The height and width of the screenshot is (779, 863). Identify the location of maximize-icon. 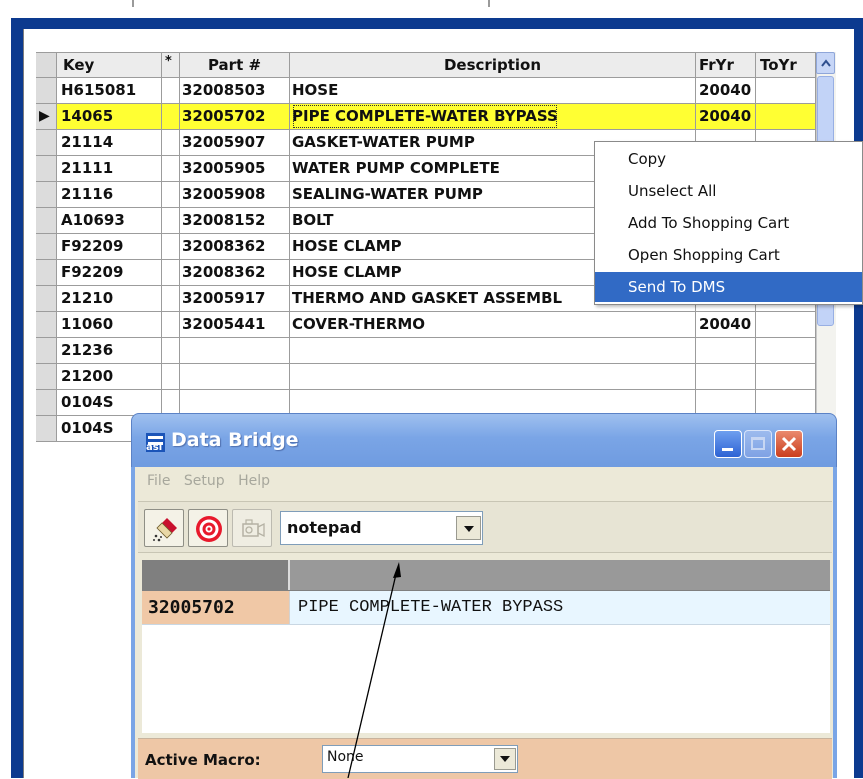
(758, 443).